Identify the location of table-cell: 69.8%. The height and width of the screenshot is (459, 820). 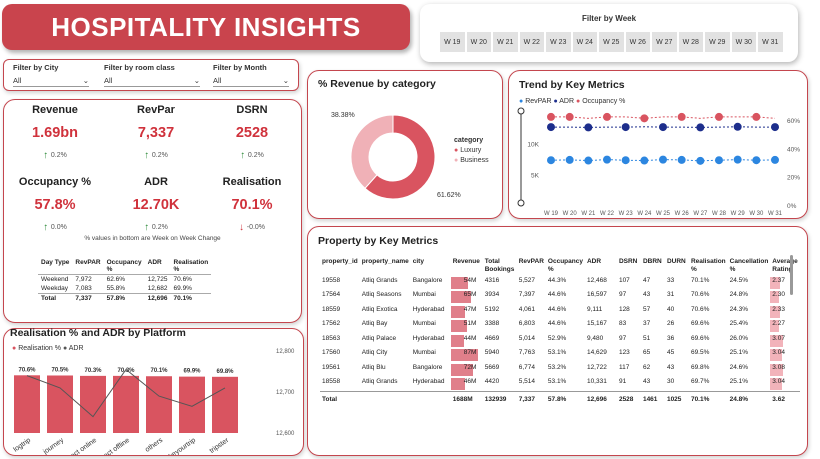
(700, 367).